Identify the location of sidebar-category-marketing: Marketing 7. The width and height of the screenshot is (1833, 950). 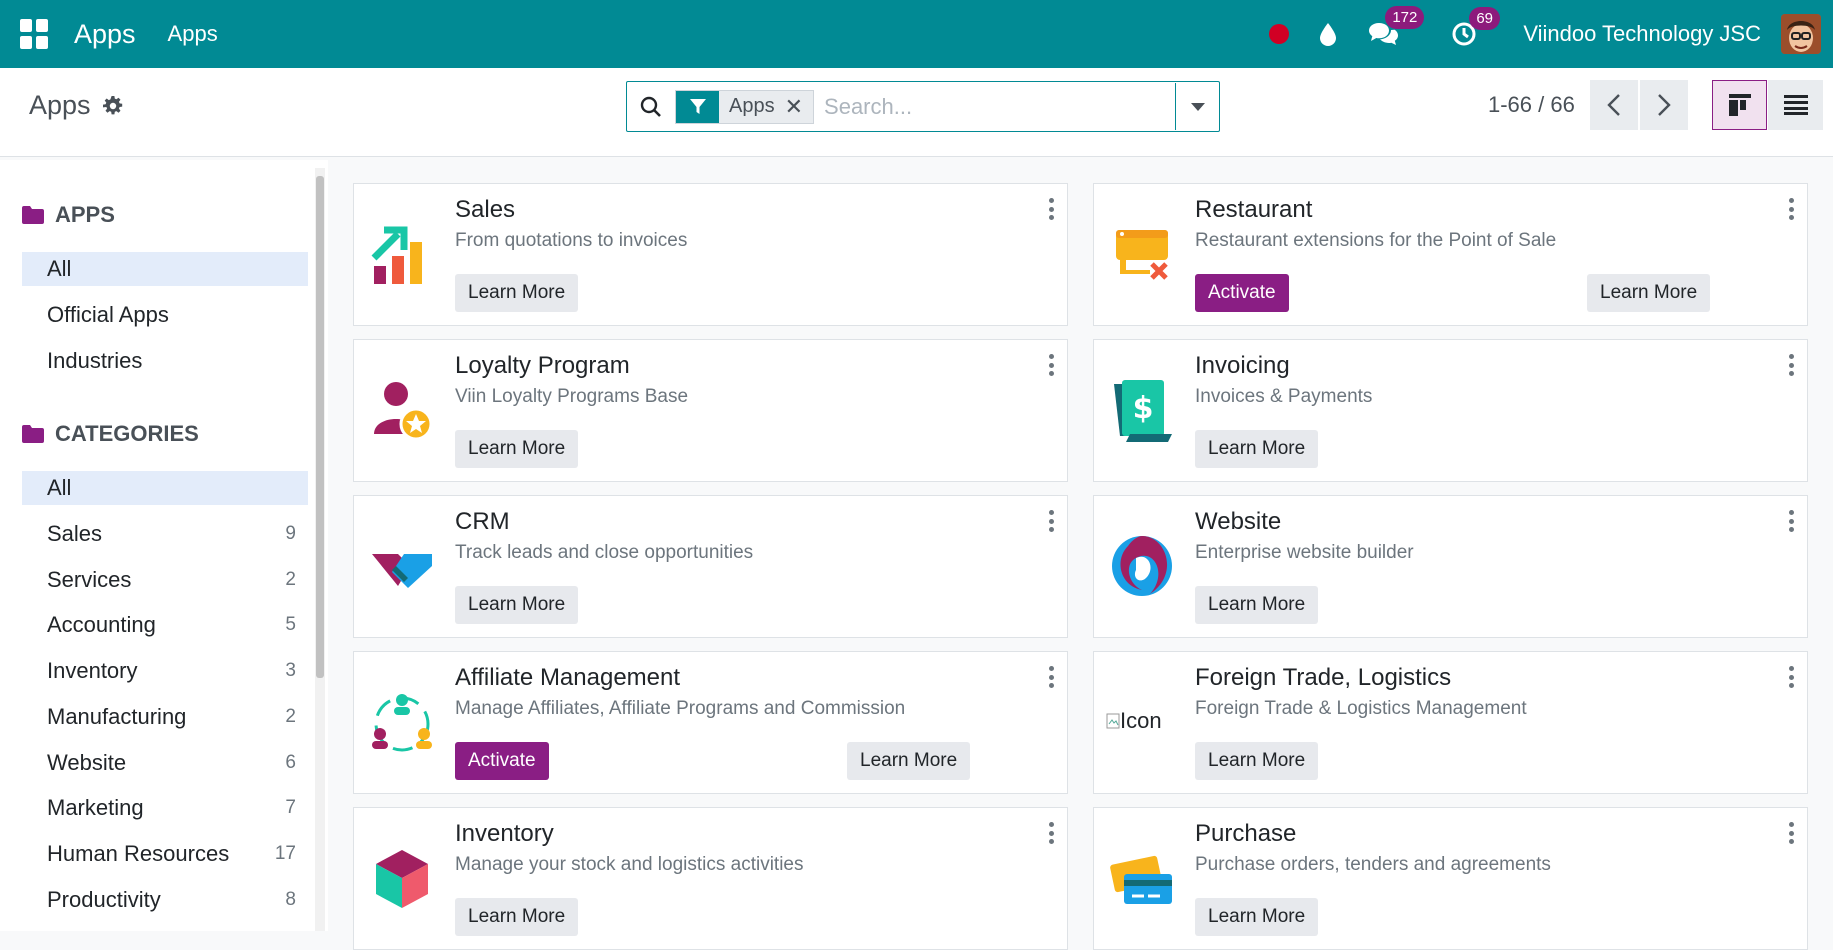
(165, 808).